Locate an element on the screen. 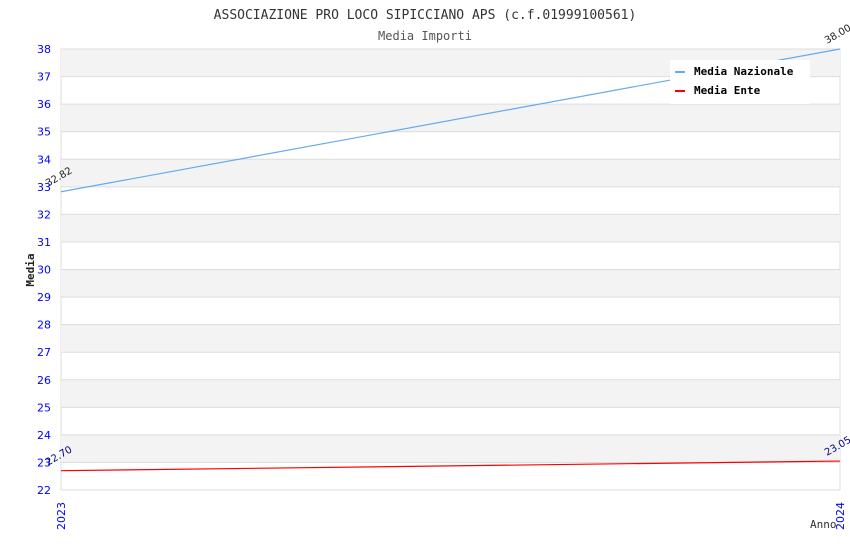  y-axis-label: Media is located at coordinates (30, 269).